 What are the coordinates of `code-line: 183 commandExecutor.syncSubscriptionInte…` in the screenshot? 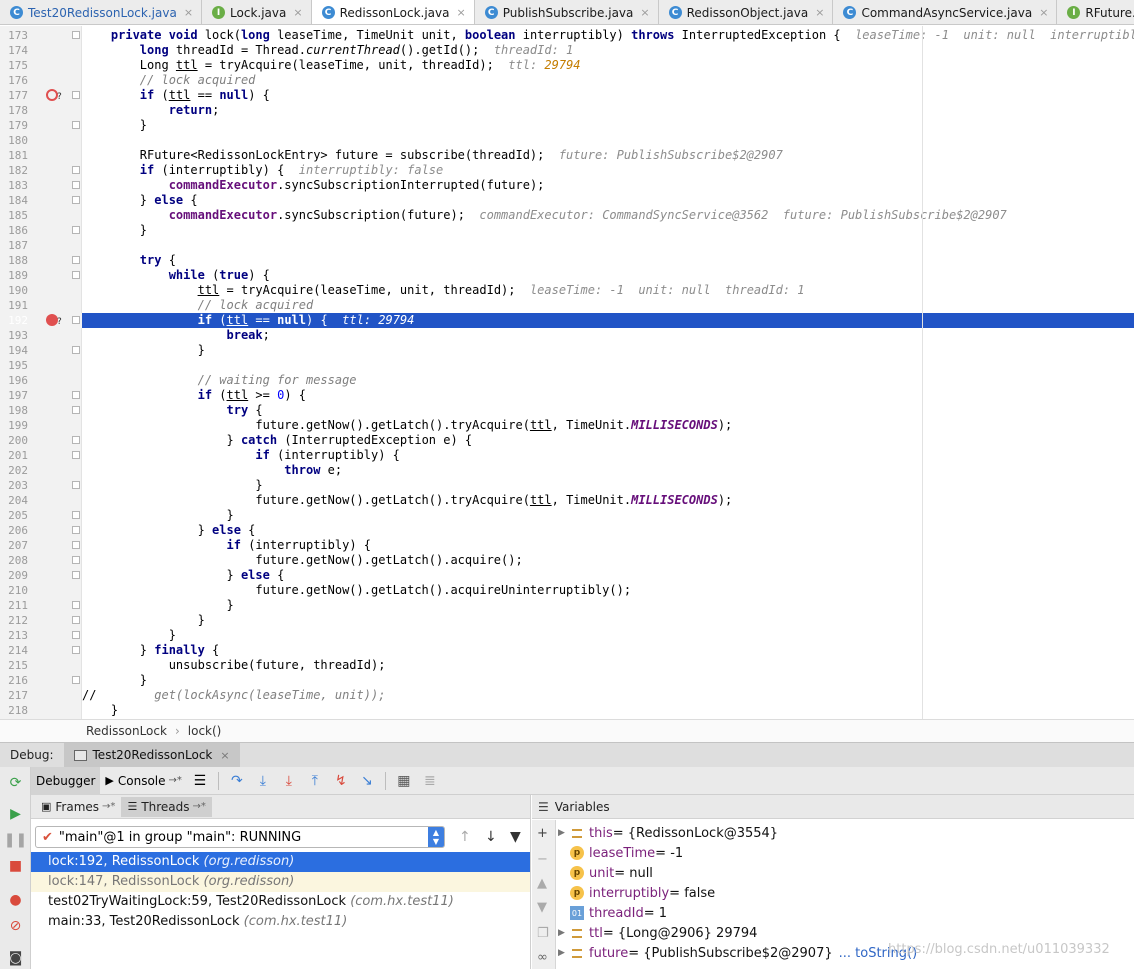 It's located at (567, 185).